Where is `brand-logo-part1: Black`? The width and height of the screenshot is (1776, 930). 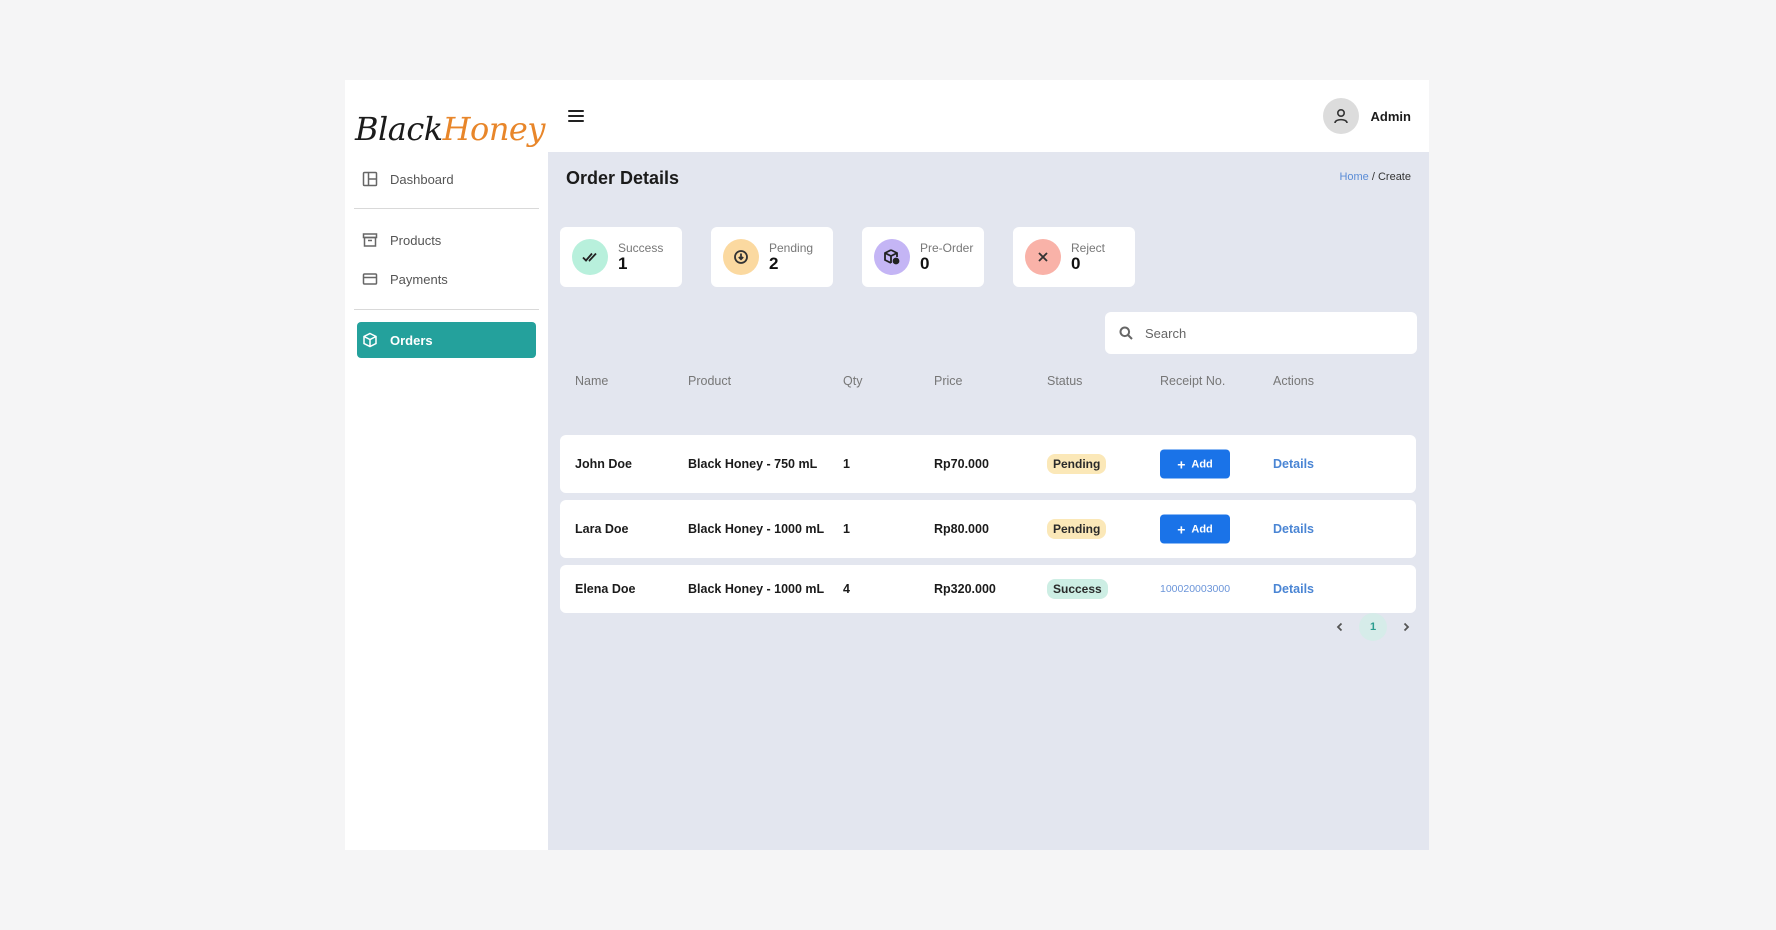
brand-logo-part1: Black is located at coordinates (399, 129).